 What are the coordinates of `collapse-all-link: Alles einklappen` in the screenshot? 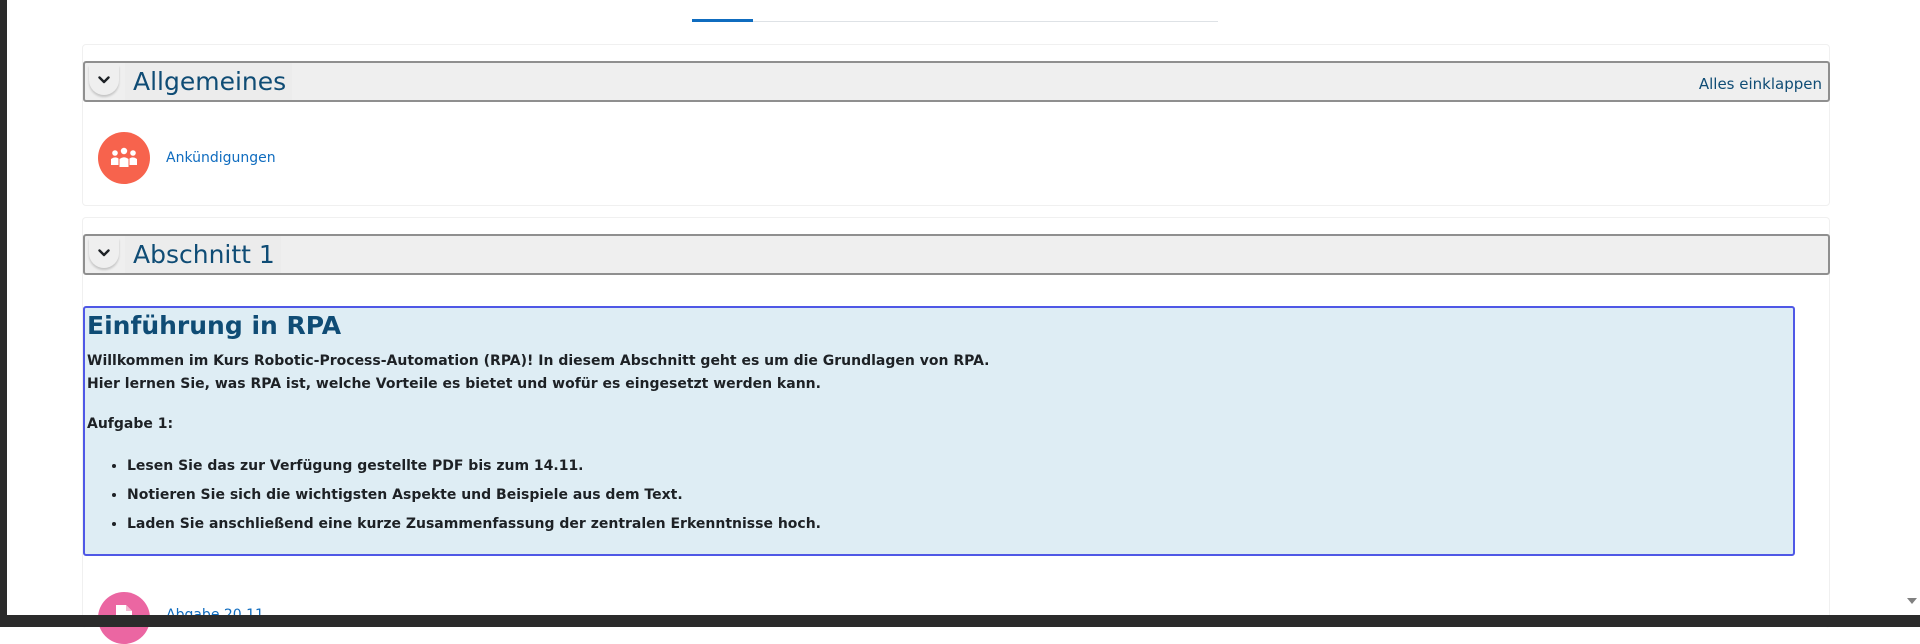 It's located at (1760, 84).